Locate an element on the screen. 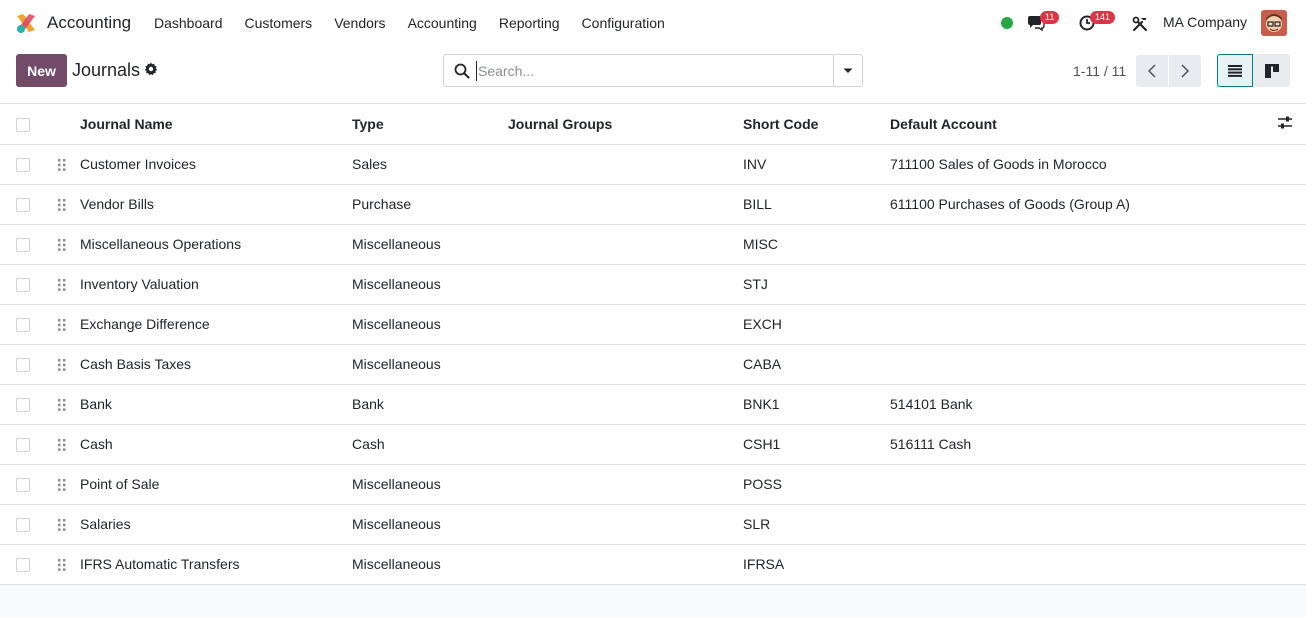  user-avatar is located at coordinates (1274, 23).